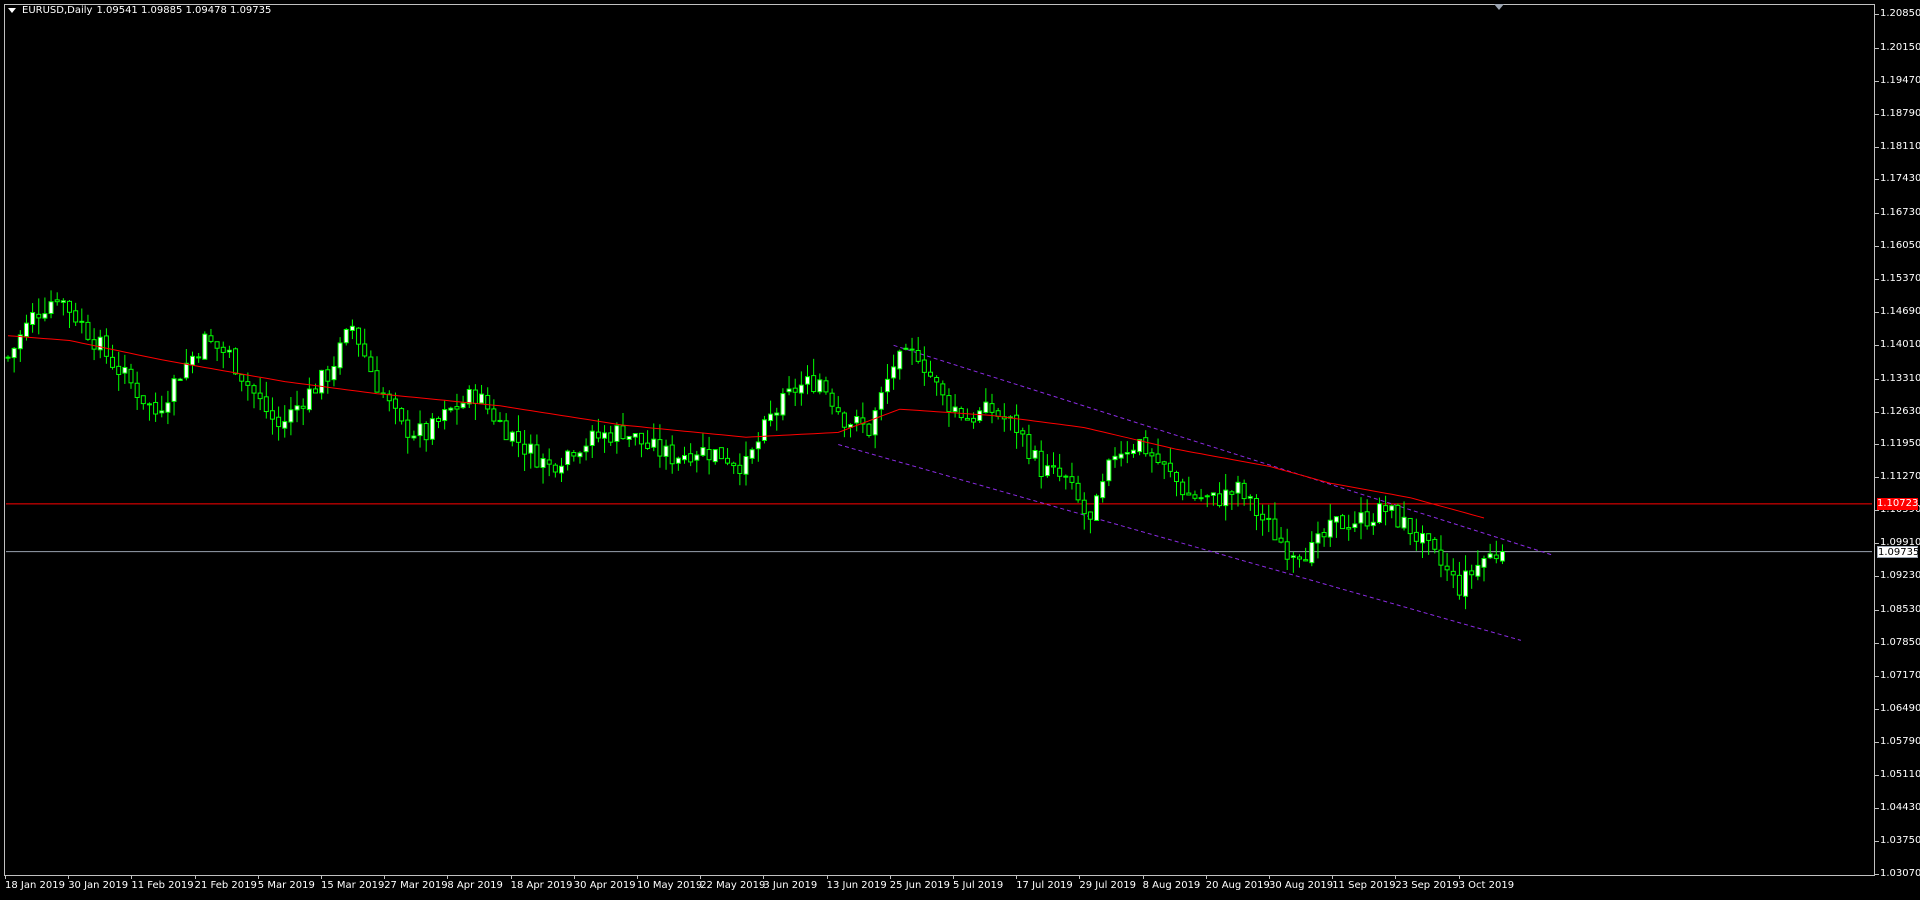 This screenshot has height=900, width=1920. Describe the element at coordinates (1897, 13) in the screenshot. I see `price-tick-label: 1.20850` at that location.